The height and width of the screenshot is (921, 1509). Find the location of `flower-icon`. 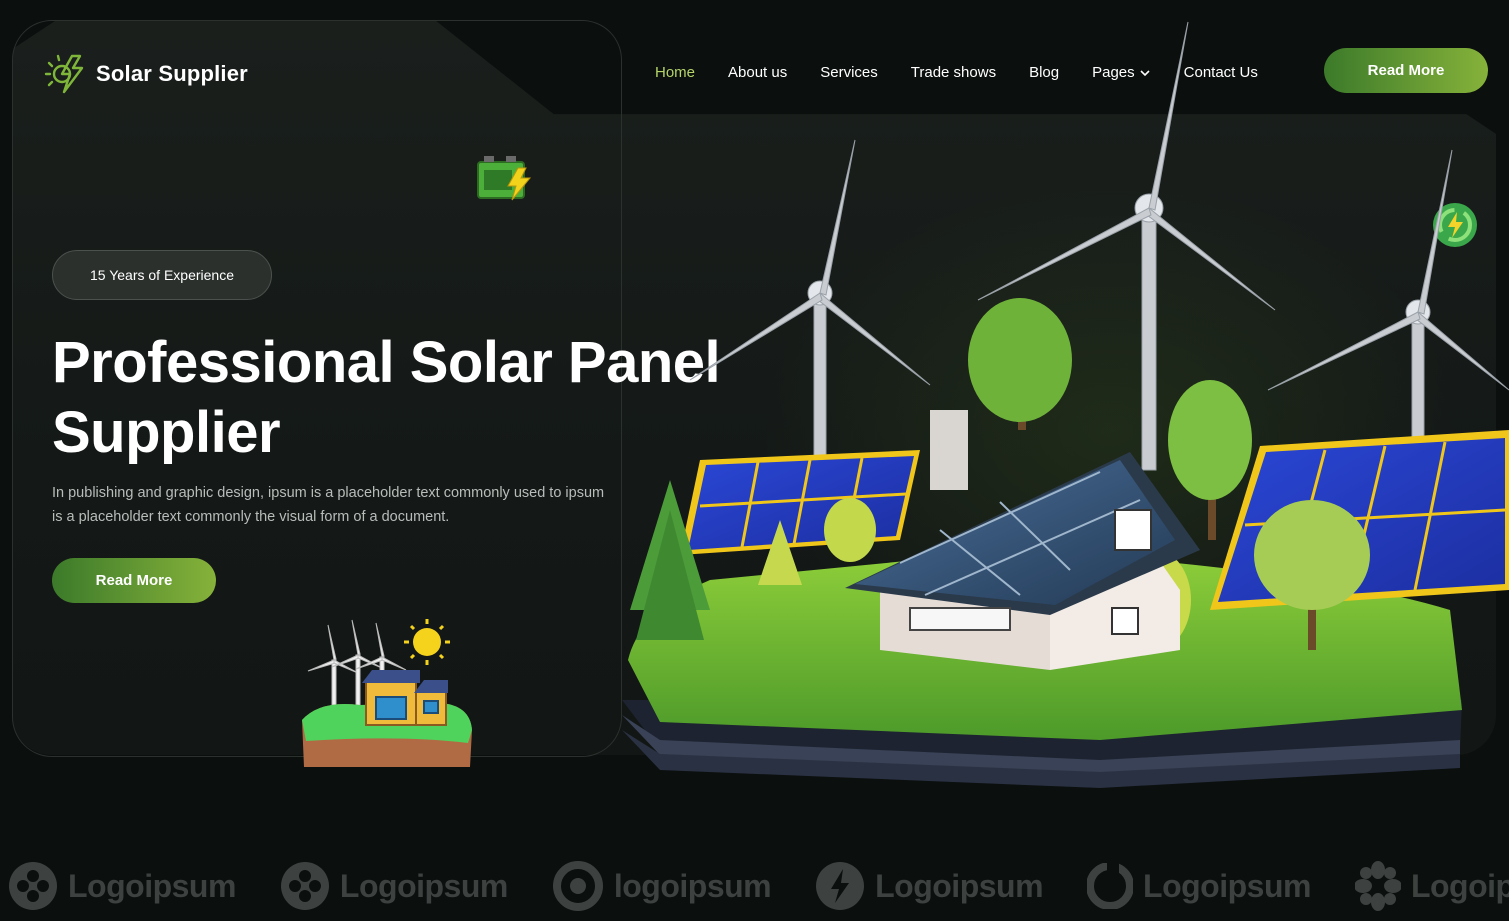

flower-icon is located at coordinates (1377, 886).